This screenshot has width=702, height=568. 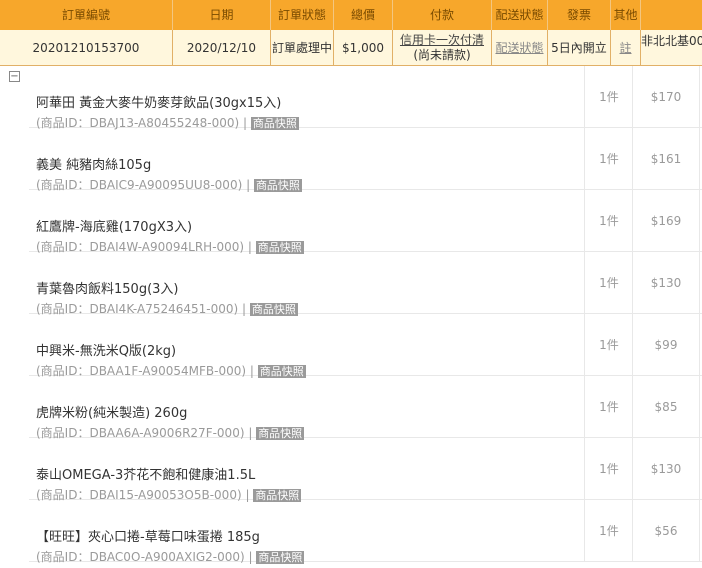 I want to click on header-invoice: 發票, so click(x=579, y=15).